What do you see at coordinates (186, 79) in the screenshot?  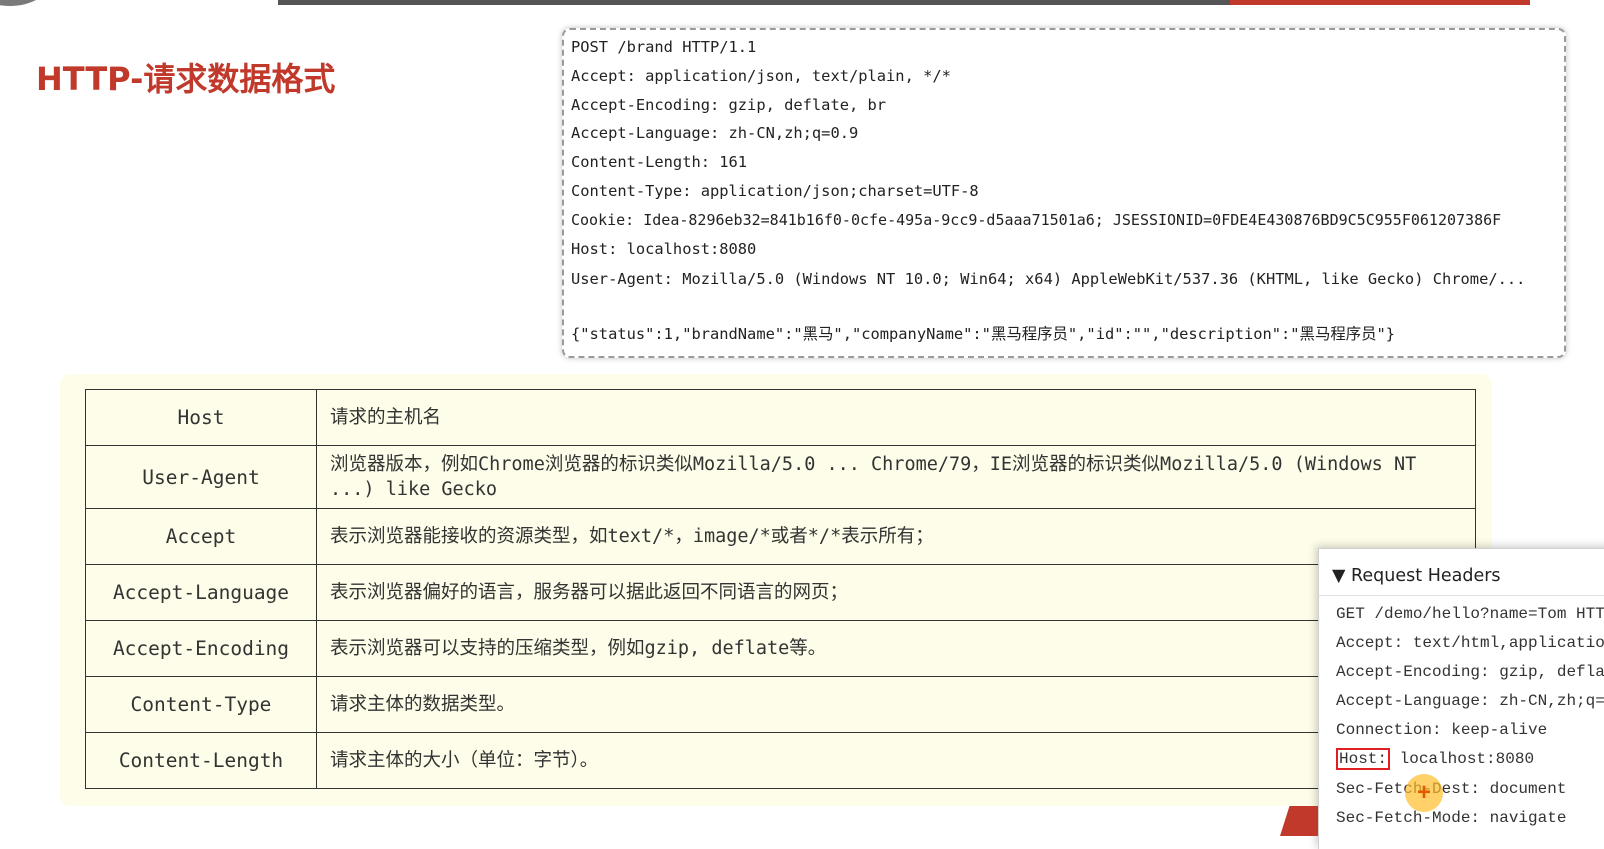 I see `page-title: HTTP-请求数据格式` at bounding box center [186, 79].